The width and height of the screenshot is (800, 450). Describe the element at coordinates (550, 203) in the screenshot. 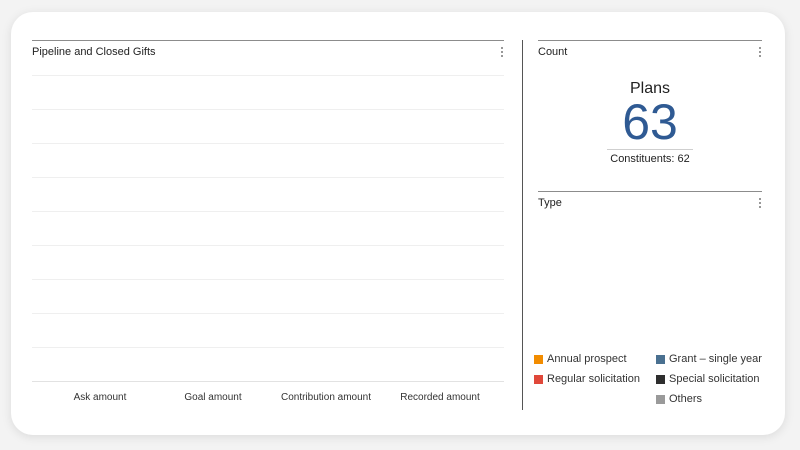

I see `type-title: Type` at that location.